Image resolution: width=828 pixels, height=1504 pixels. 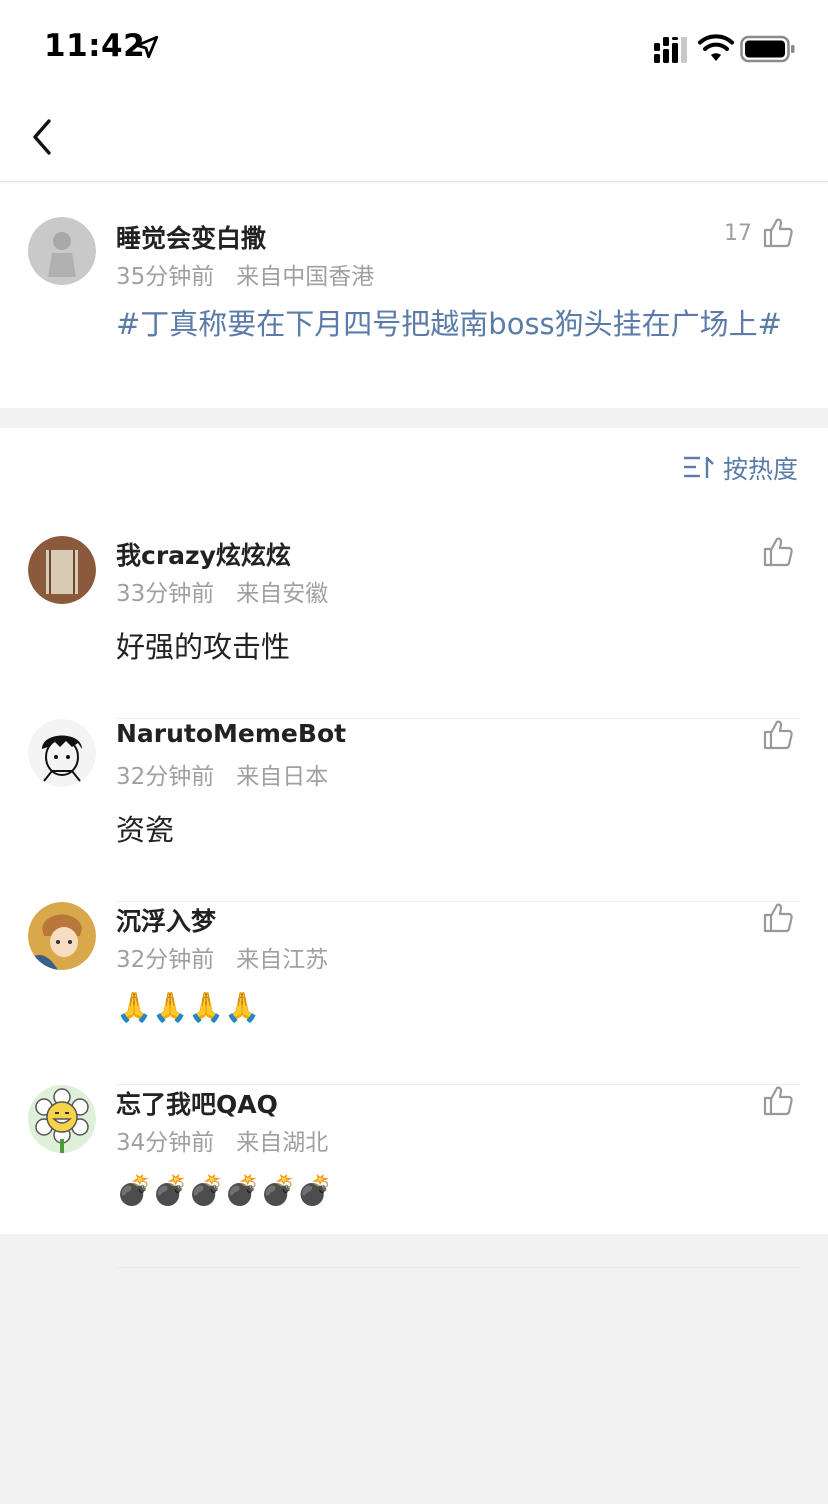 What do you see at coordinates (191, 237) in the screenshot?
I see `post-username: 睡觉会变白撒` at bounding box center [191, 237].